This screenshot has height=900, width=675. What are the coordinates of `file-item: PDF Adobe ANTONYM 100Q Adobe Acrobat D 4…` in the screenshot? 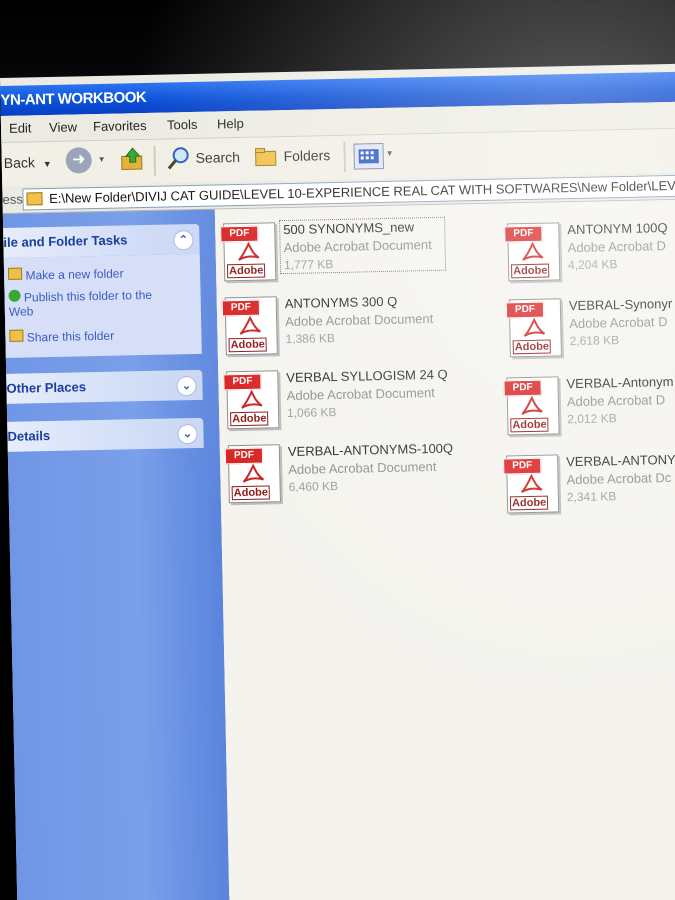 It's located at (589, 253).